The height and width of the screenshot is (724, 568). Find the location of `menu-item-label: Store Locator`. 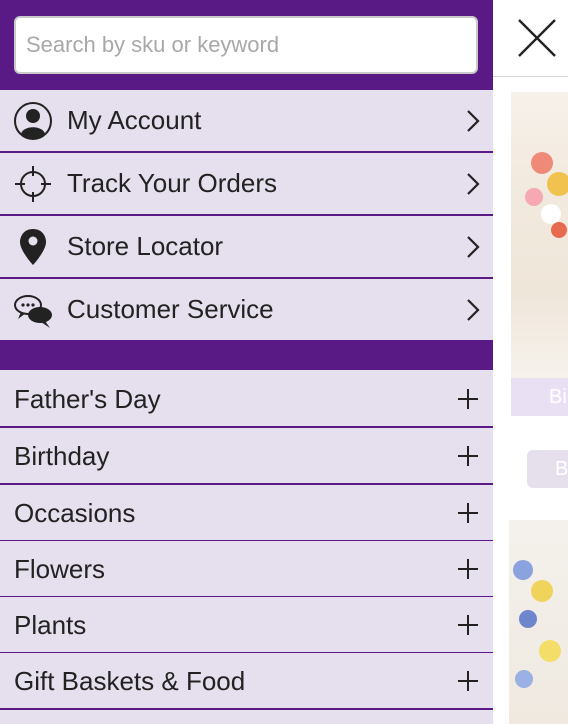

menu-item-label: Store Locator is located at coordinates (145, 246).